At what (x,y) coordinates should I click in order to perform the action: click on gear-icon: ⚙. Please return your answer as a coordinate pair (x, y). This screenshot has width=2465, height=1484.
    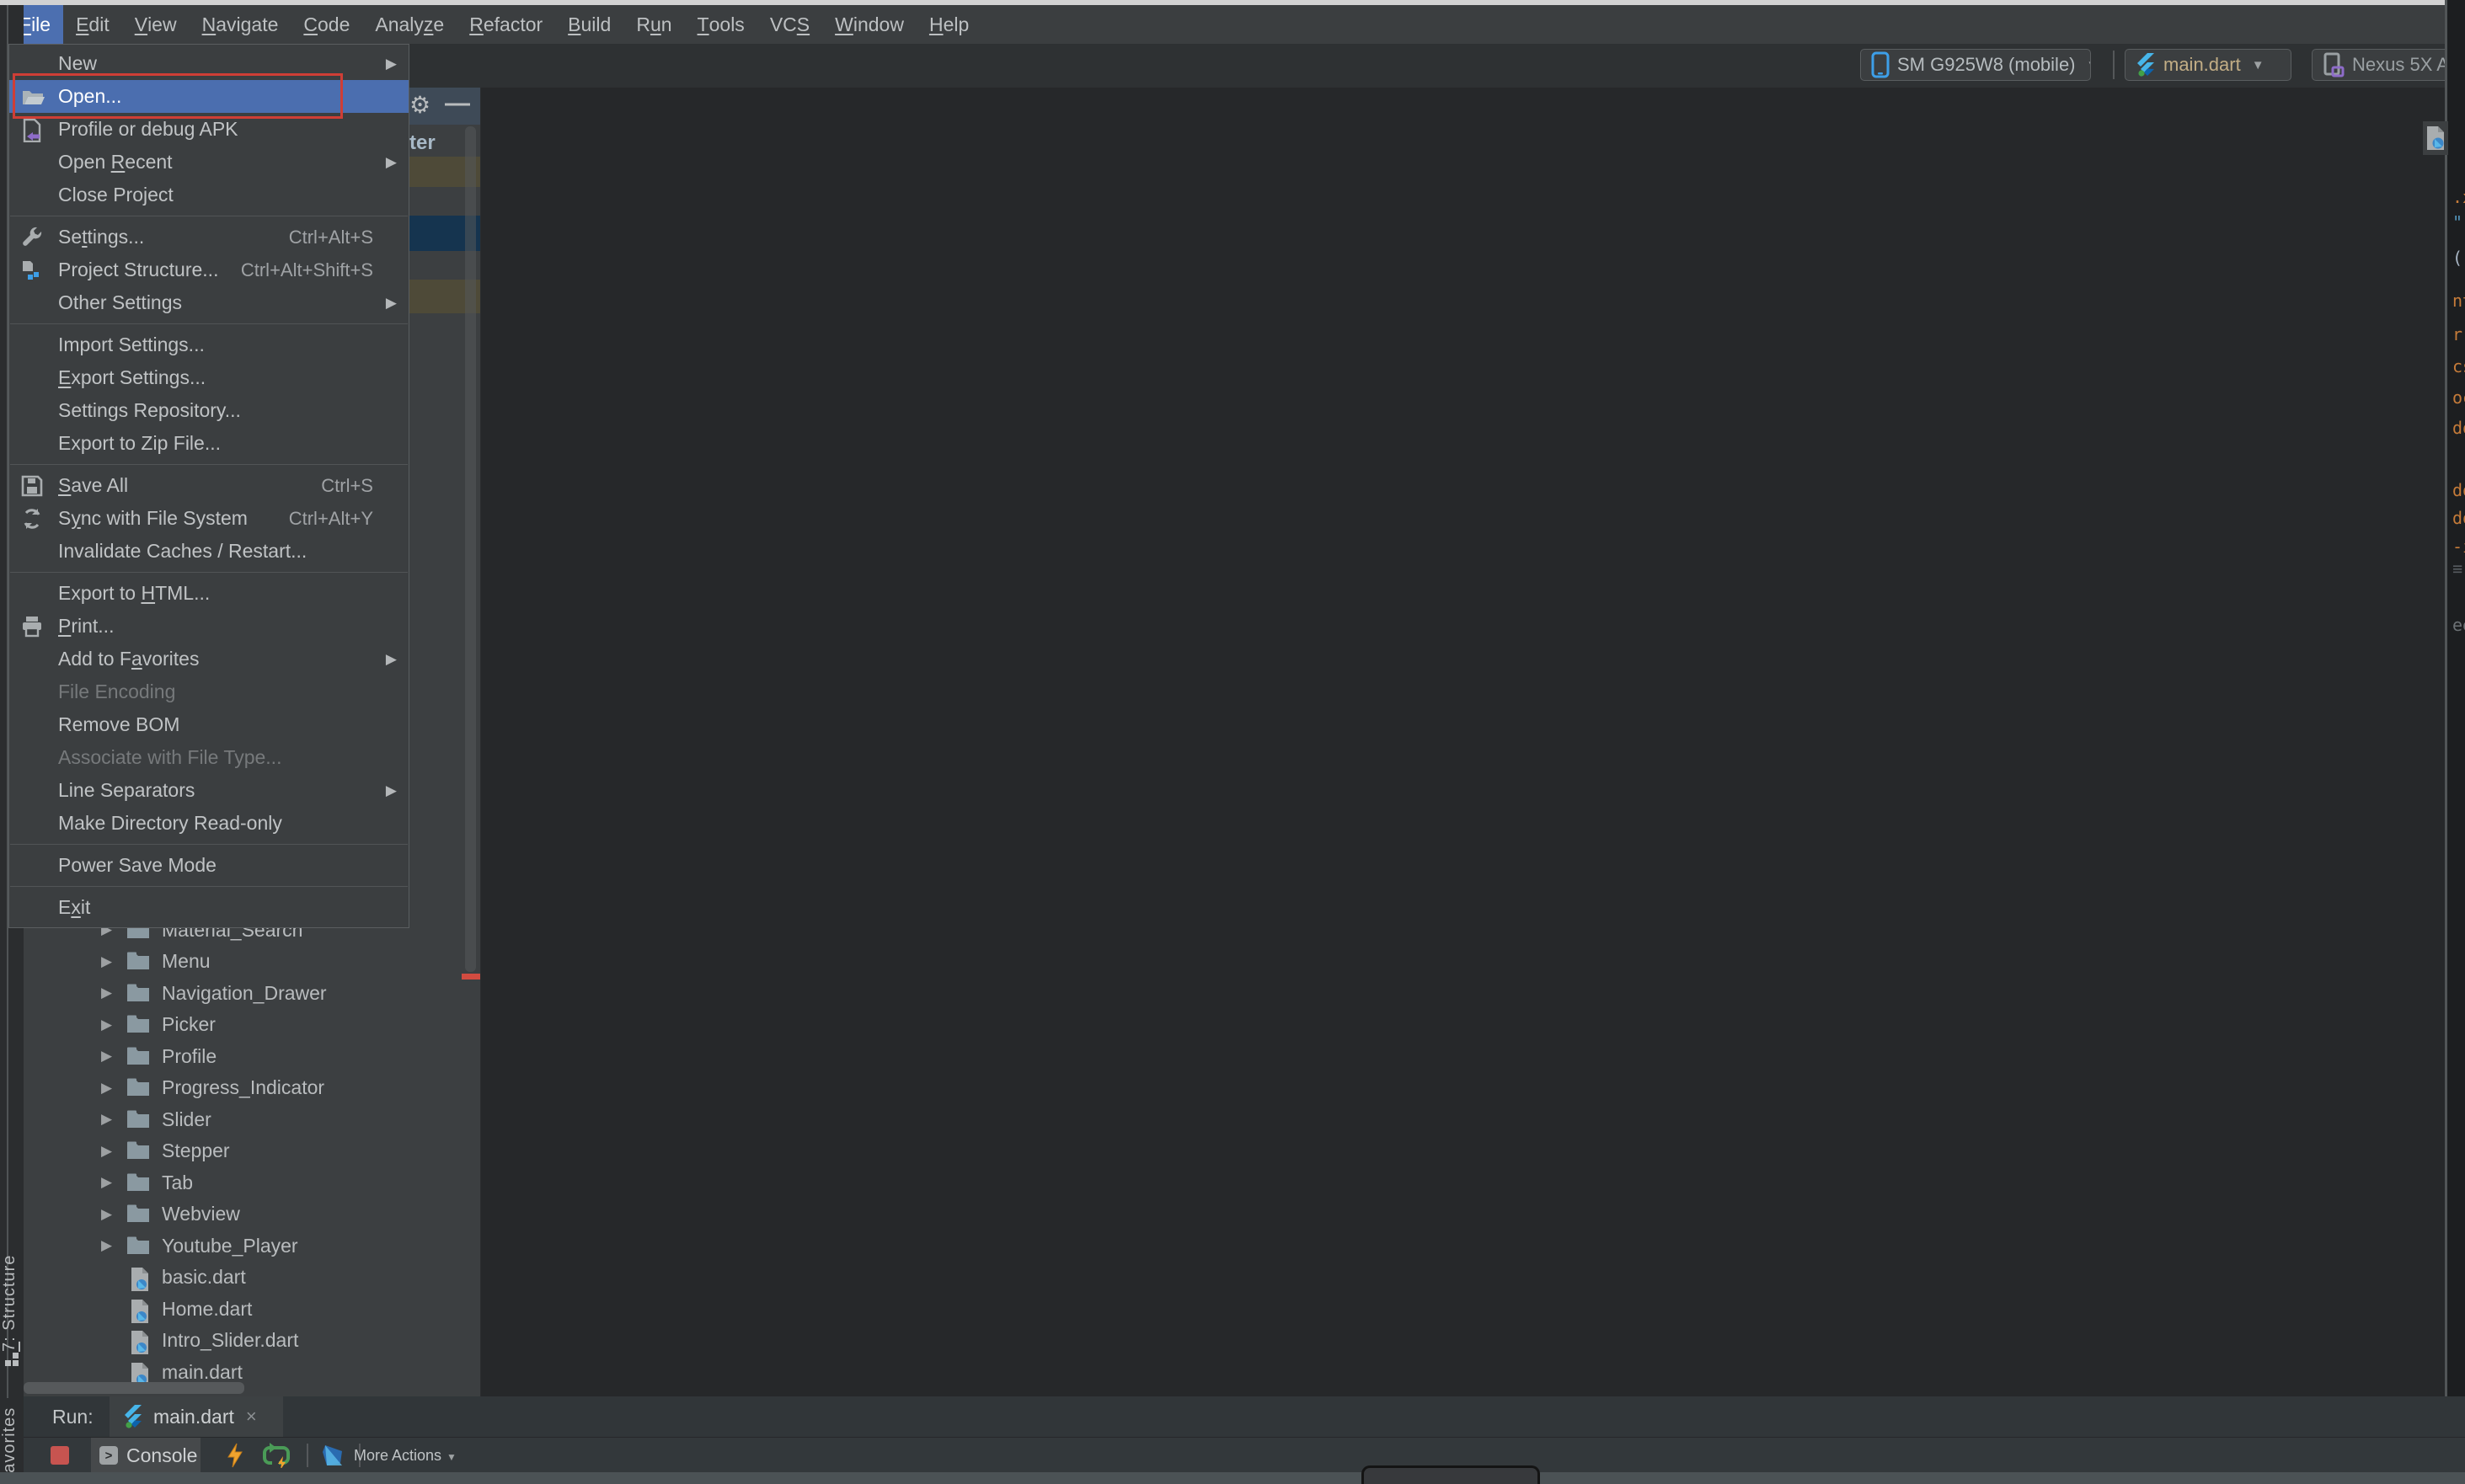
    Looking at the image, I should click on (419, 105).